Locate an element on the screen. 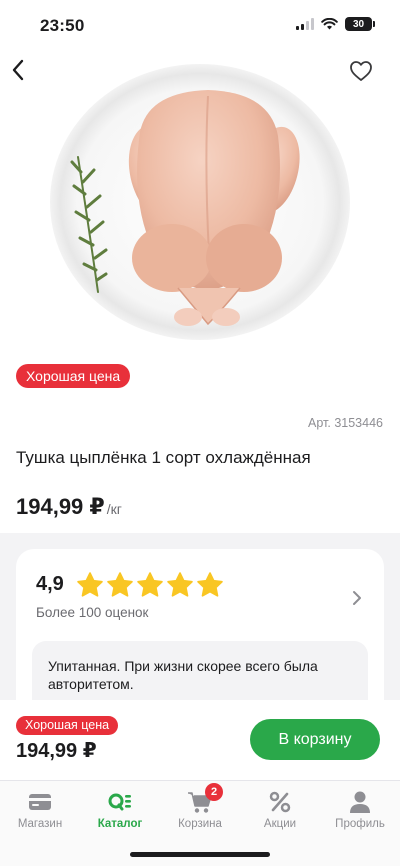 This screenshot has height=866, width=400. tab-profile: Профиль is located at coordinates (360, 809).